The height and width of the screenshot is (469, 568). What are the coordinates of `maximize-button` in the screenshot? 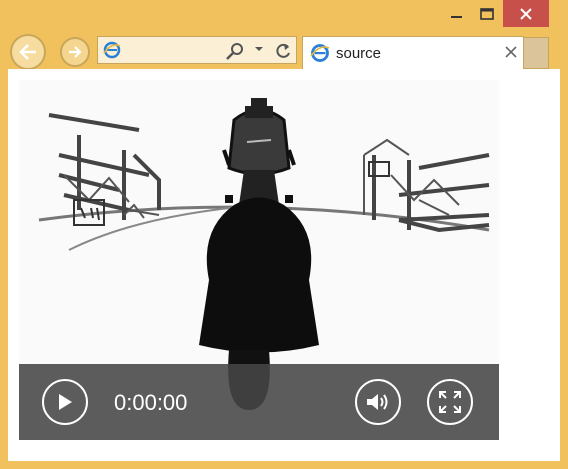 It's located at (487, 13).